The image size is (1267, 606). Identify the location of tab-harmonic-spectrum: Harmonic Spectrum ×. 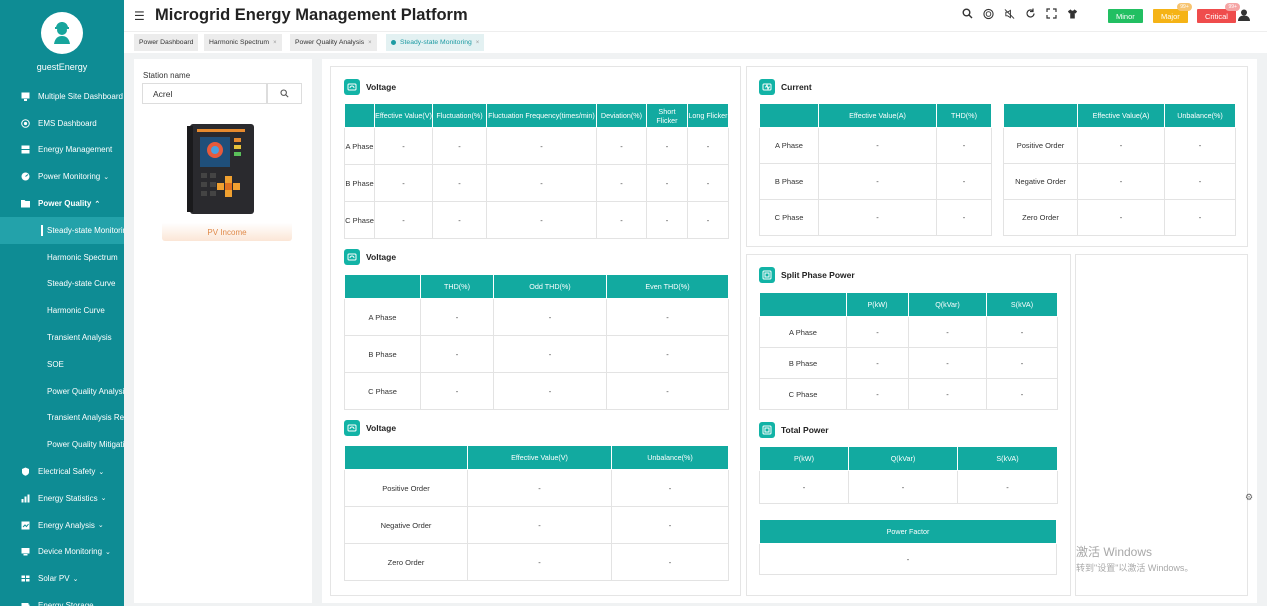
(243, 42).